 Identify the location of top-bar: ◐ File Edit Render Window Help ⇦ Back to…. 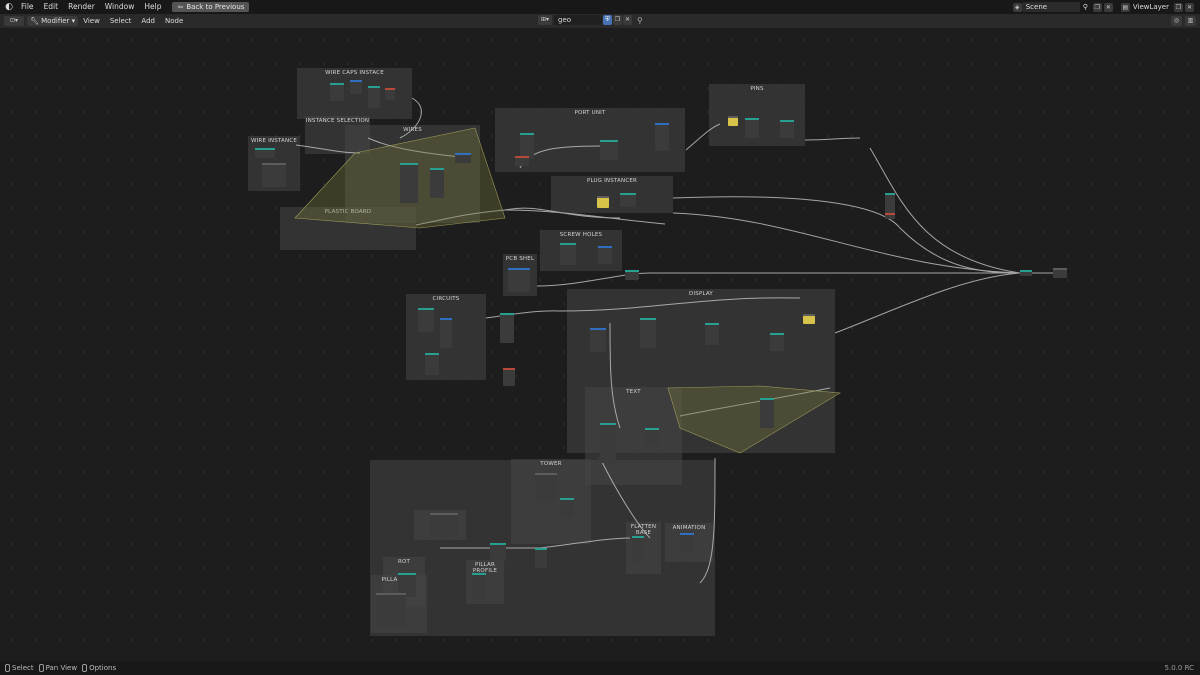
(600, 7).